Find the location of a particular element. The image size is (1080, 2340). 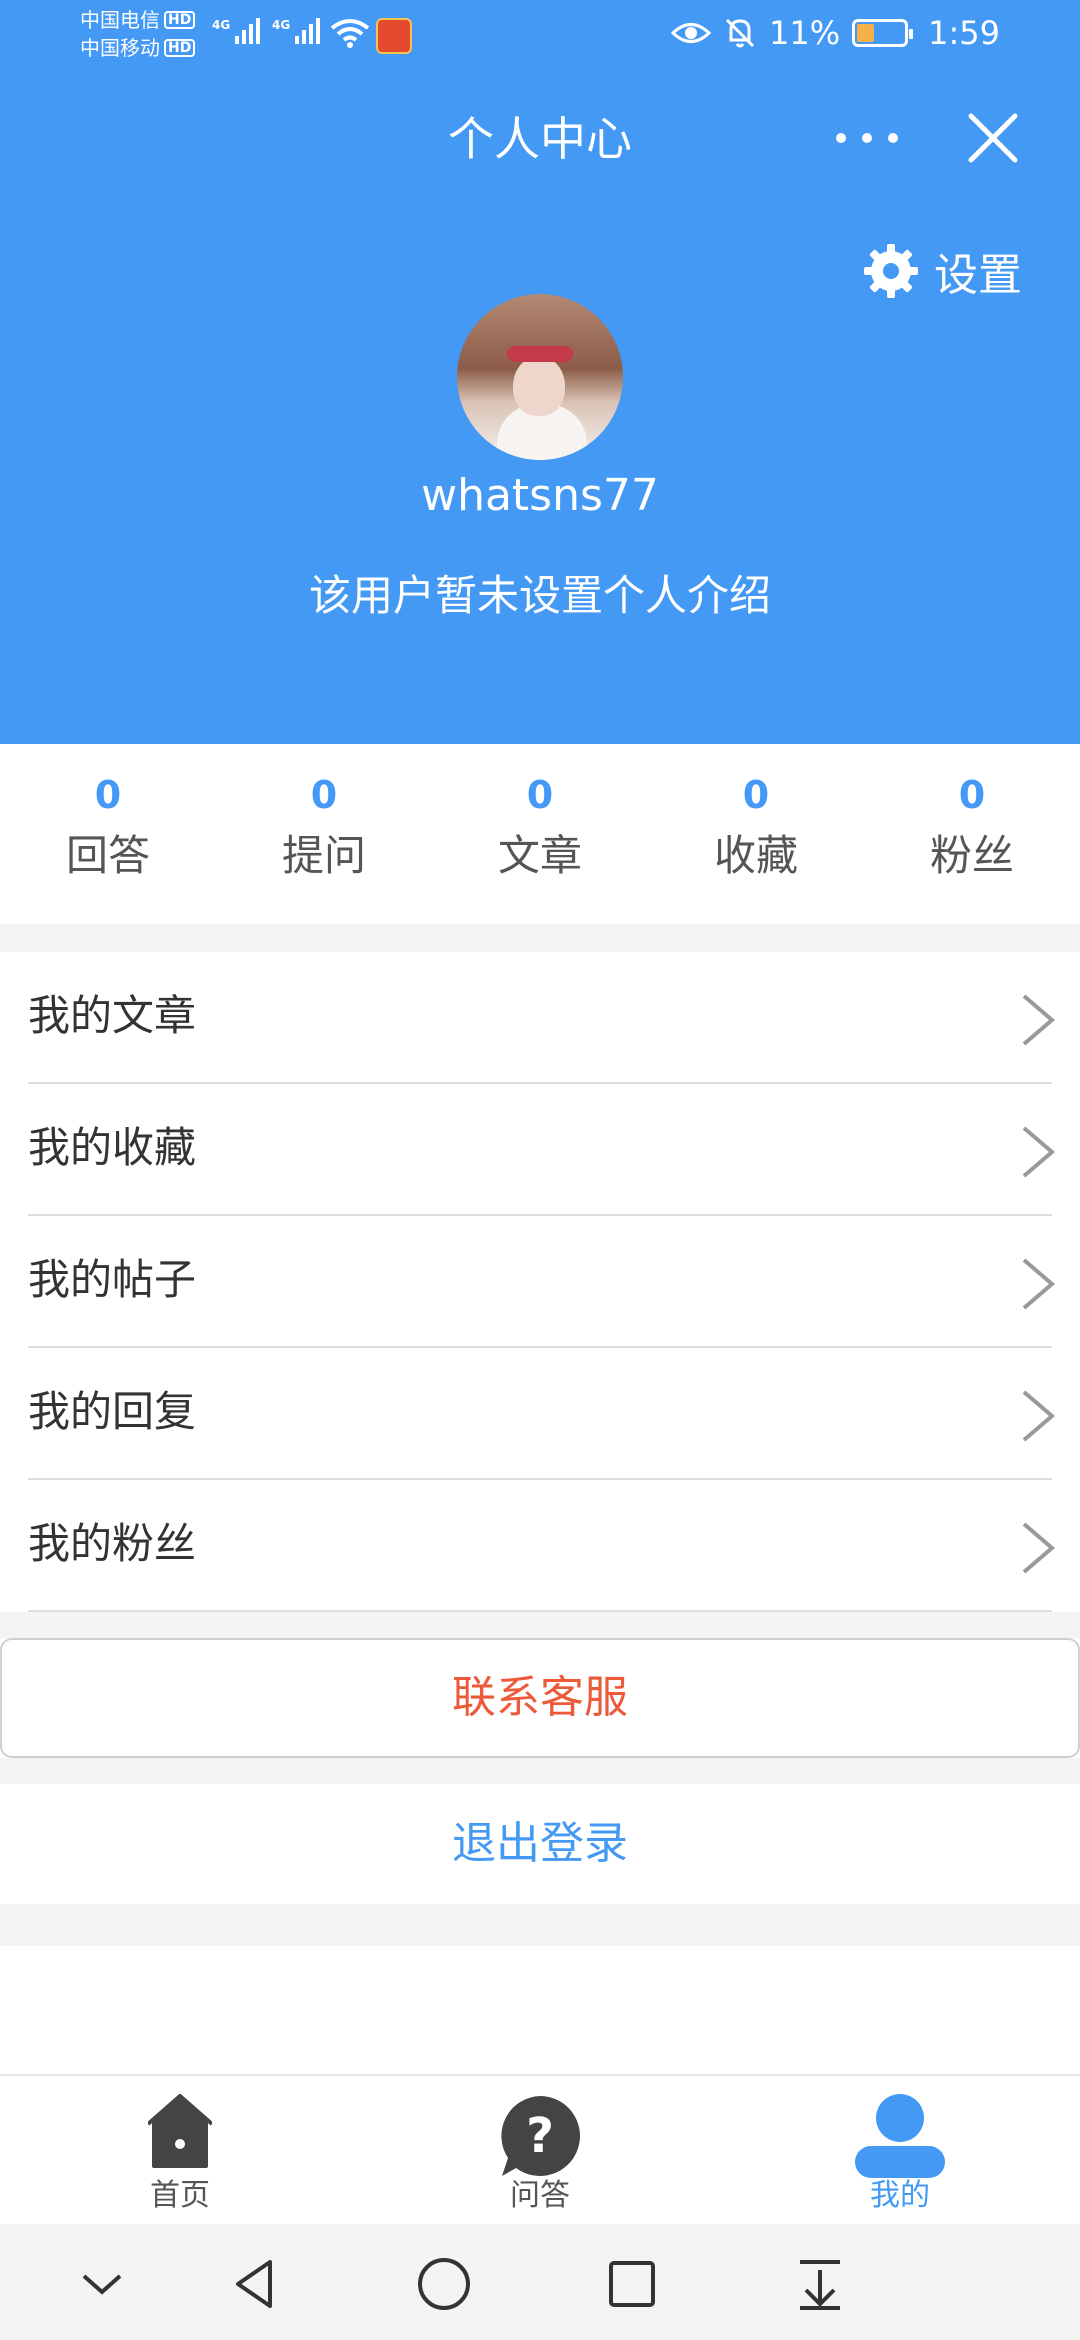

menu-item-my-posts: 我的帖子 is located at coordinates (540, 1282).